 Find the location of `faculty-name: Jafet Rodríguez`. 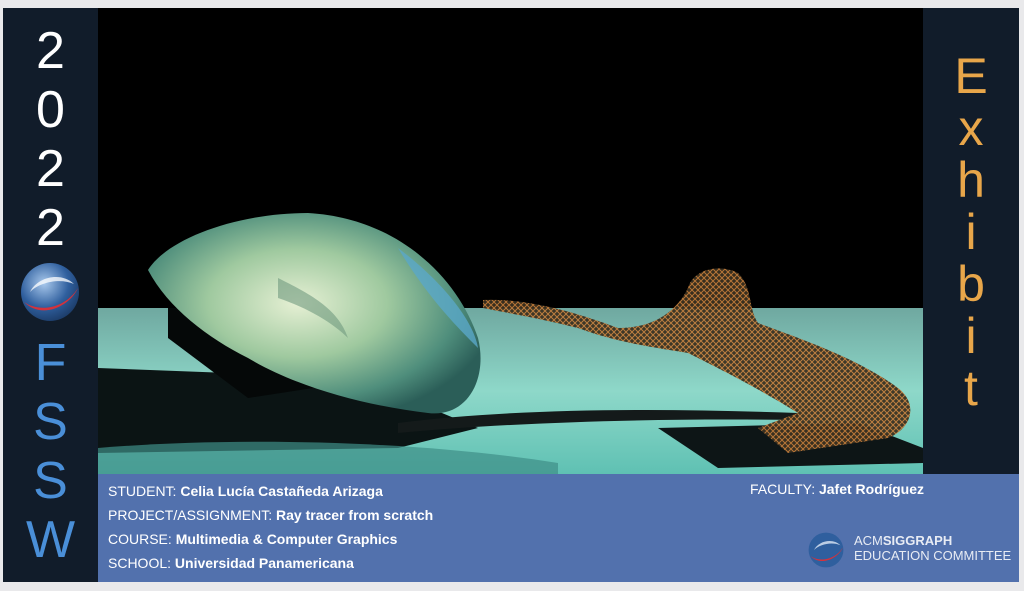

faculty-name: Jafet Rodríguez is located at coordinates (871, 489).